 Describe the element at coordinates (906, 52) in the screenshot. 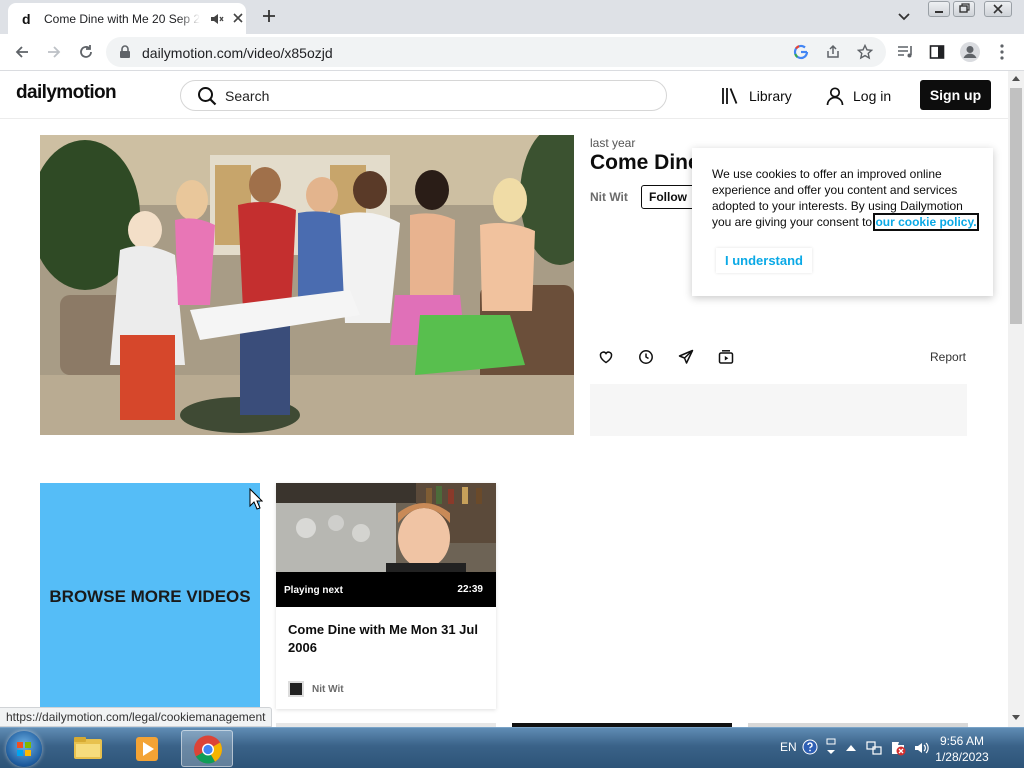

I see `media-control-icon` at that location.